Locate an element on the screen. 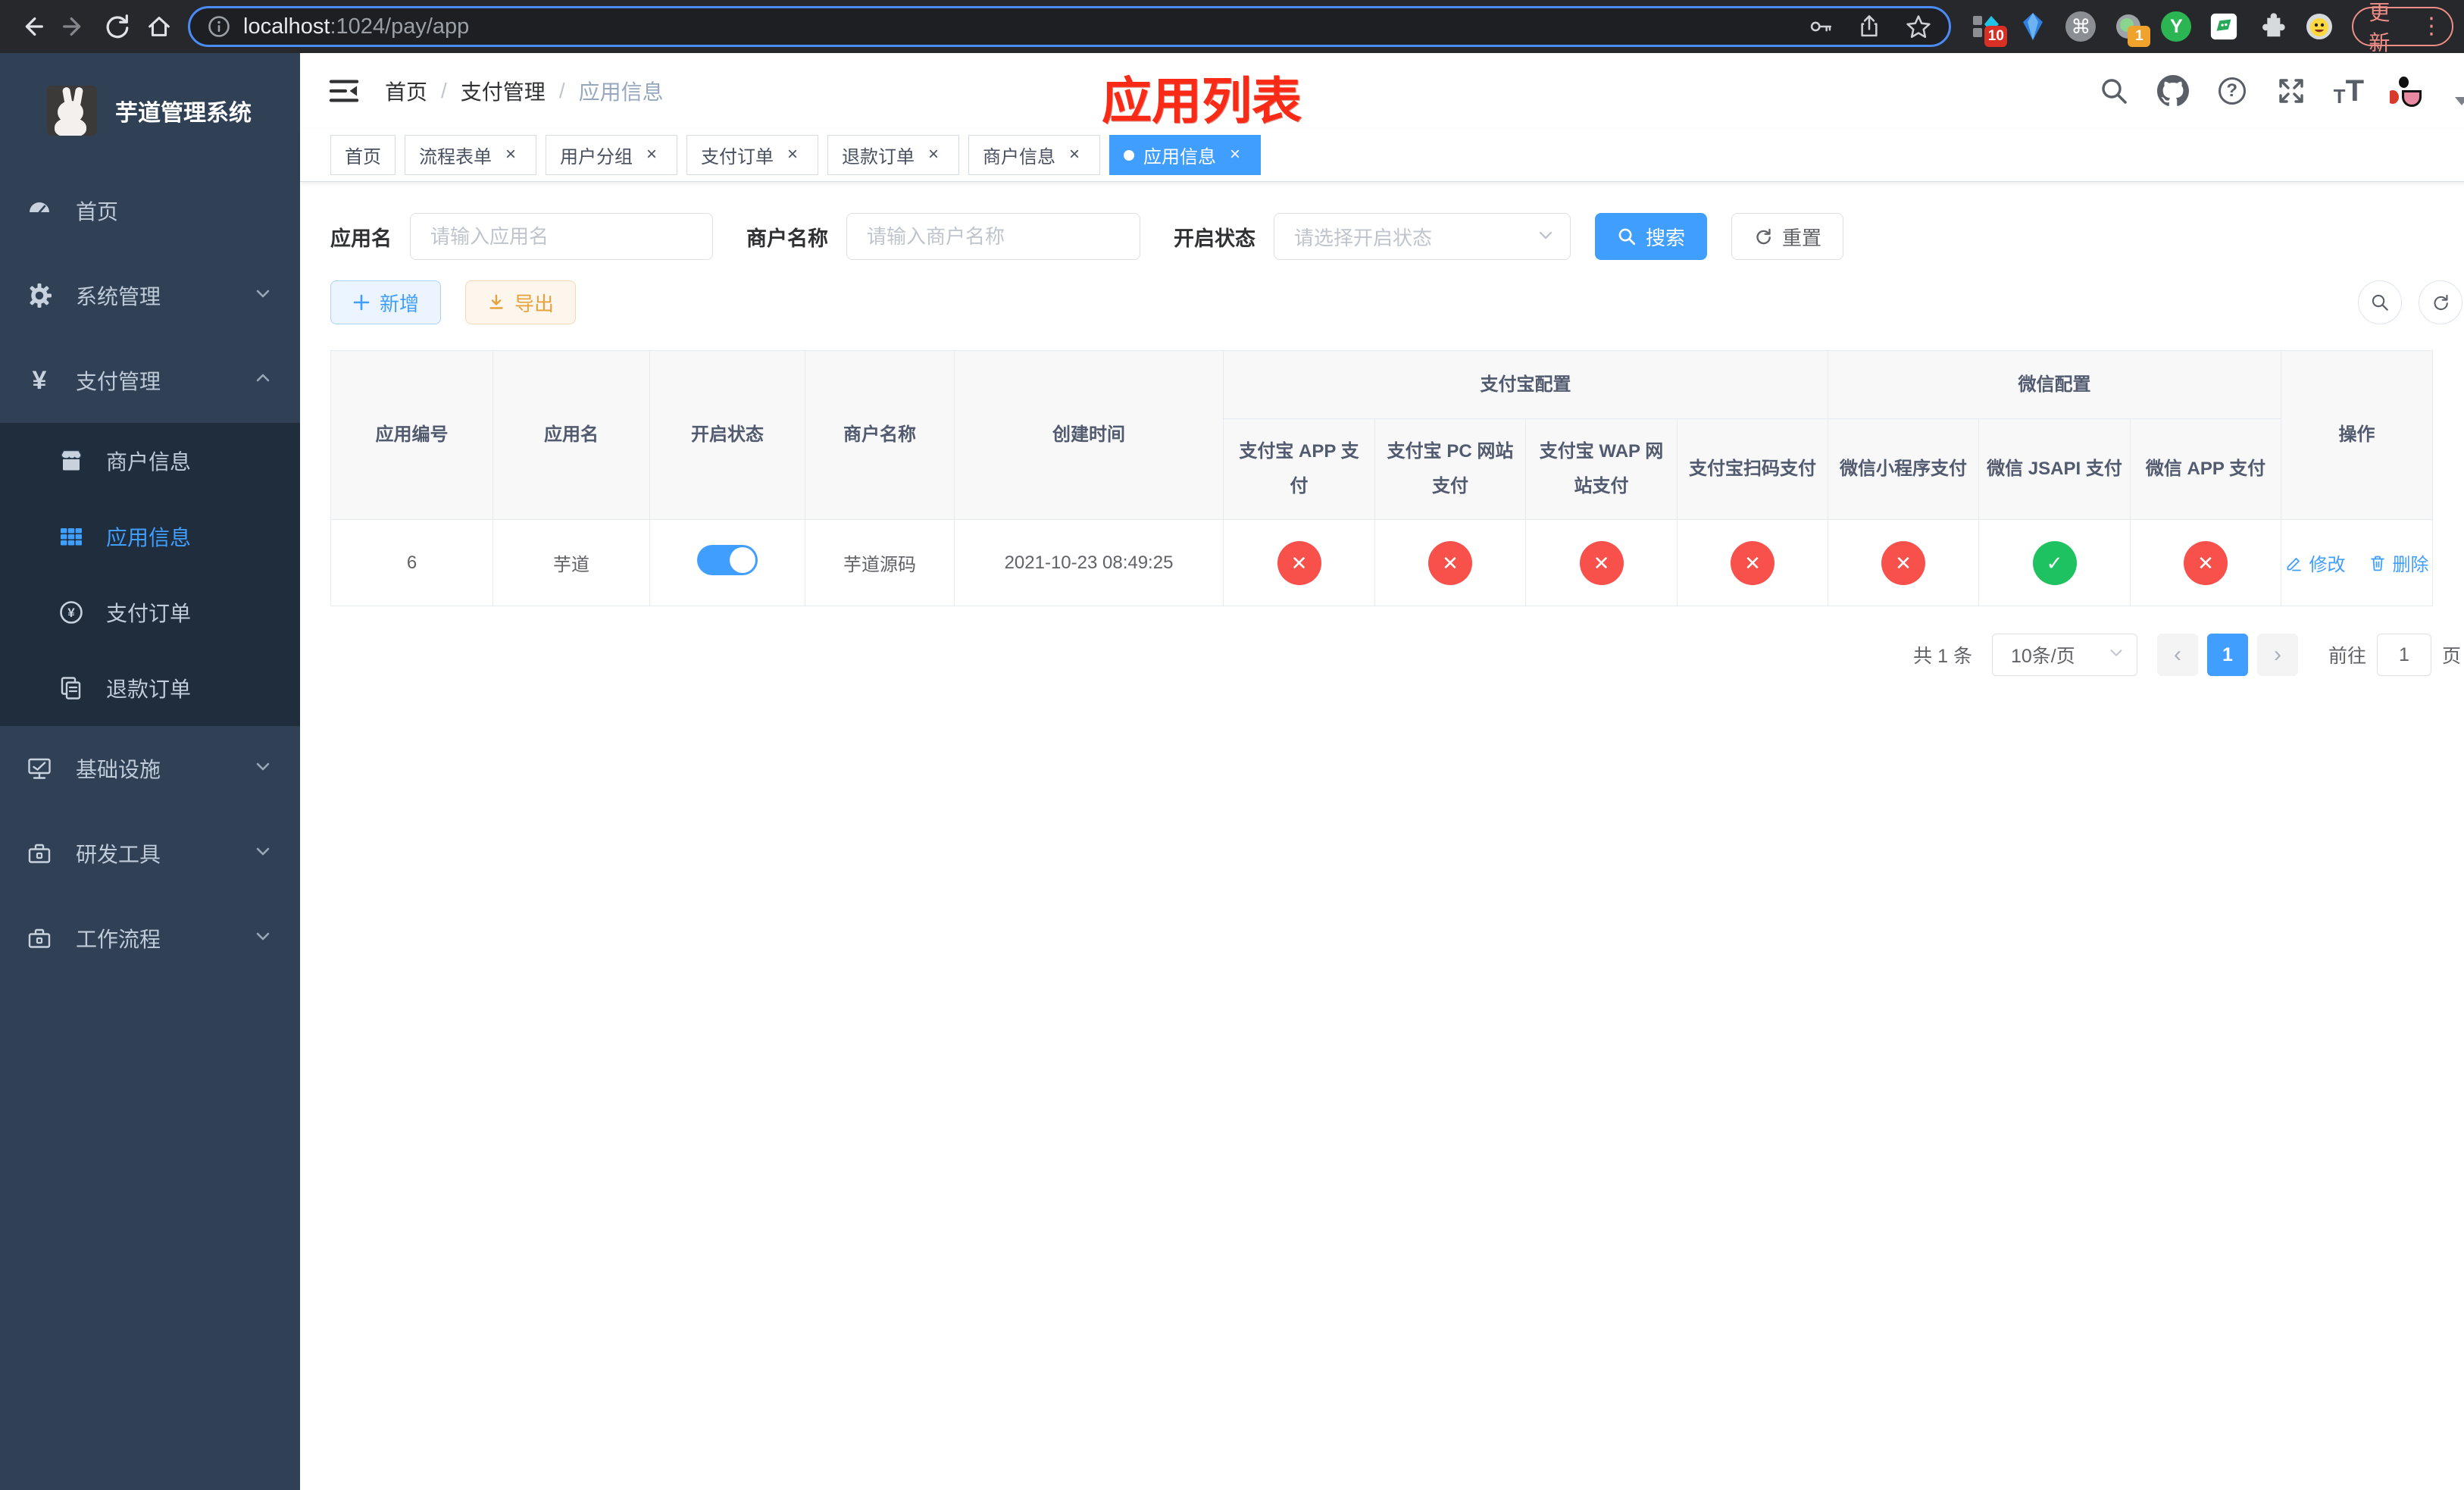  status-toggle is located at coordinates (727, 560).